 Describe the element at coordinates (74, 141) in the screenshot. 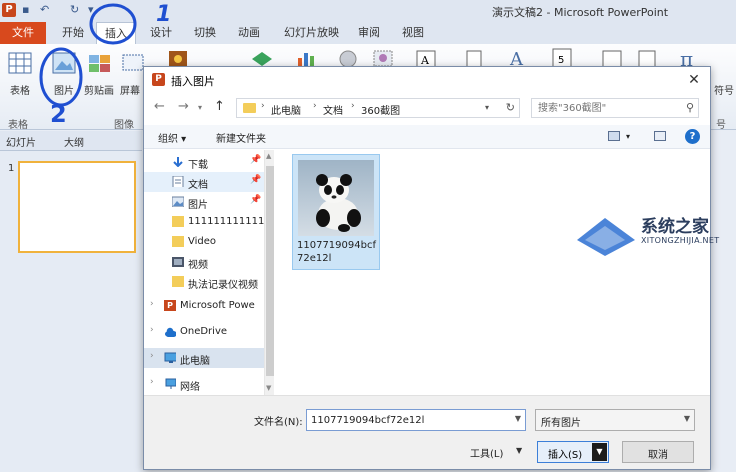

I see `tab-outline: 大纲` at that location.